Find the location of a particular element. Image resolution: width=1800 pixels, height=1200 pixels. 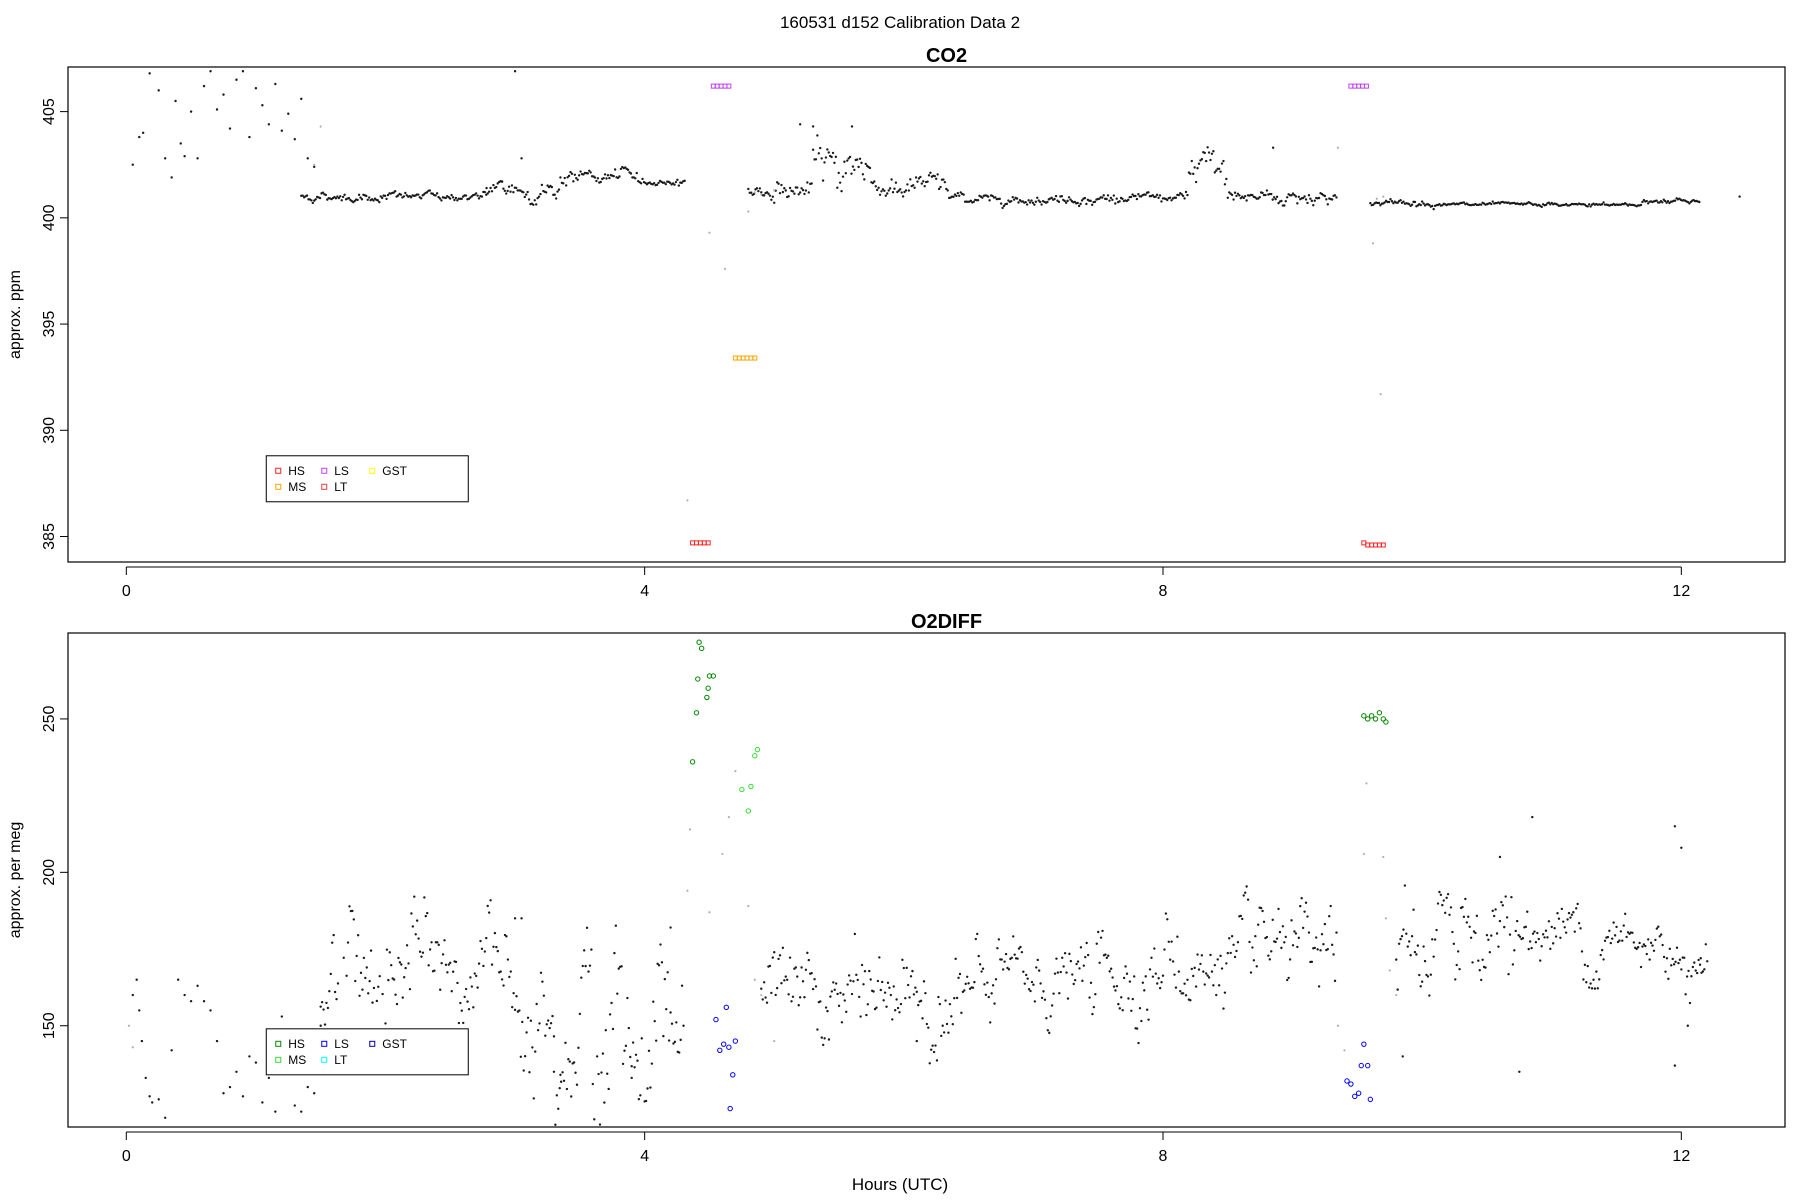

legend-label-ls: LS is located at coordinates (341, 471).